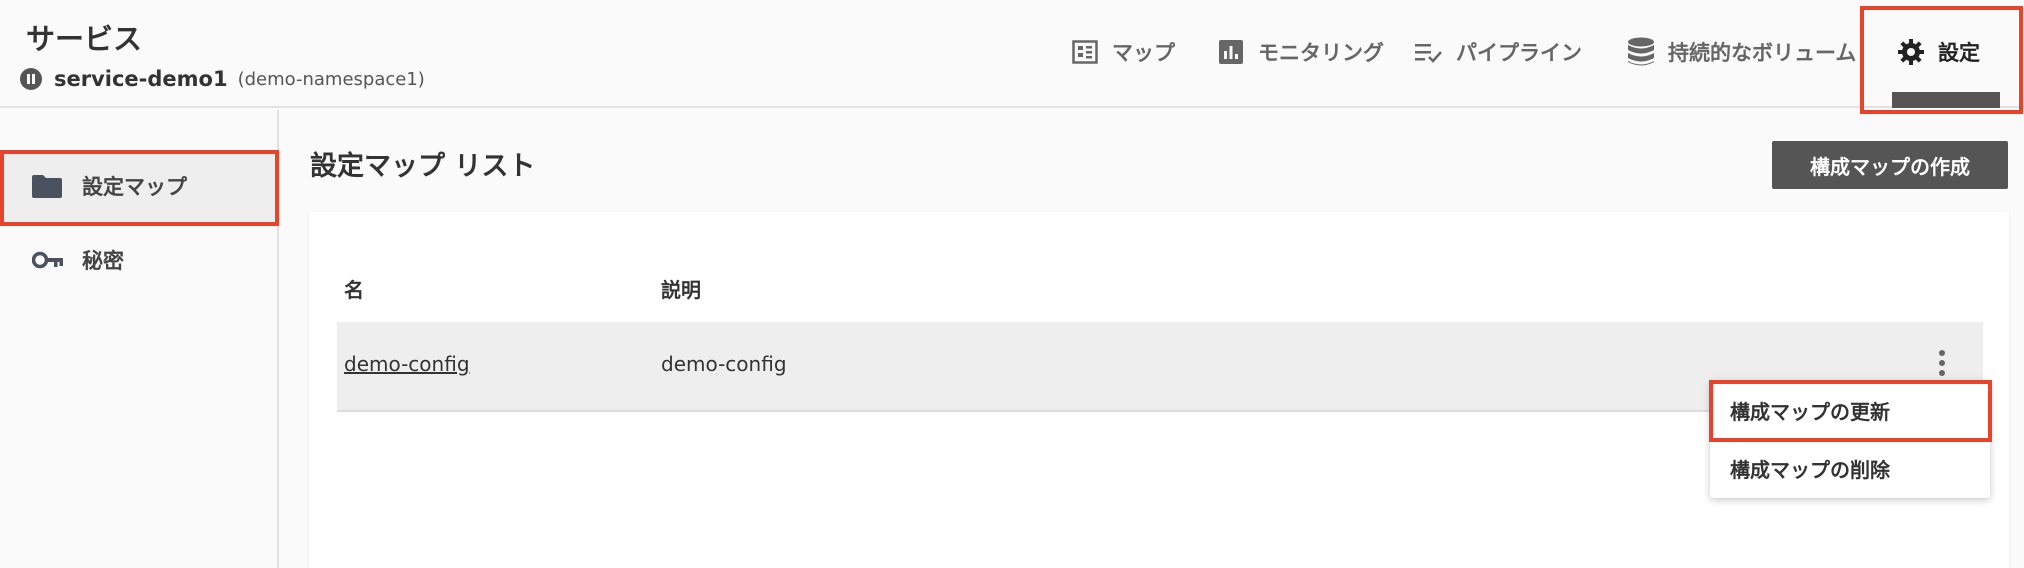 Image resolution: width=2024 pixels, height=568 pixels. I want to click on sidebar-item-config-map: 設定マップ, so click(140, 186).